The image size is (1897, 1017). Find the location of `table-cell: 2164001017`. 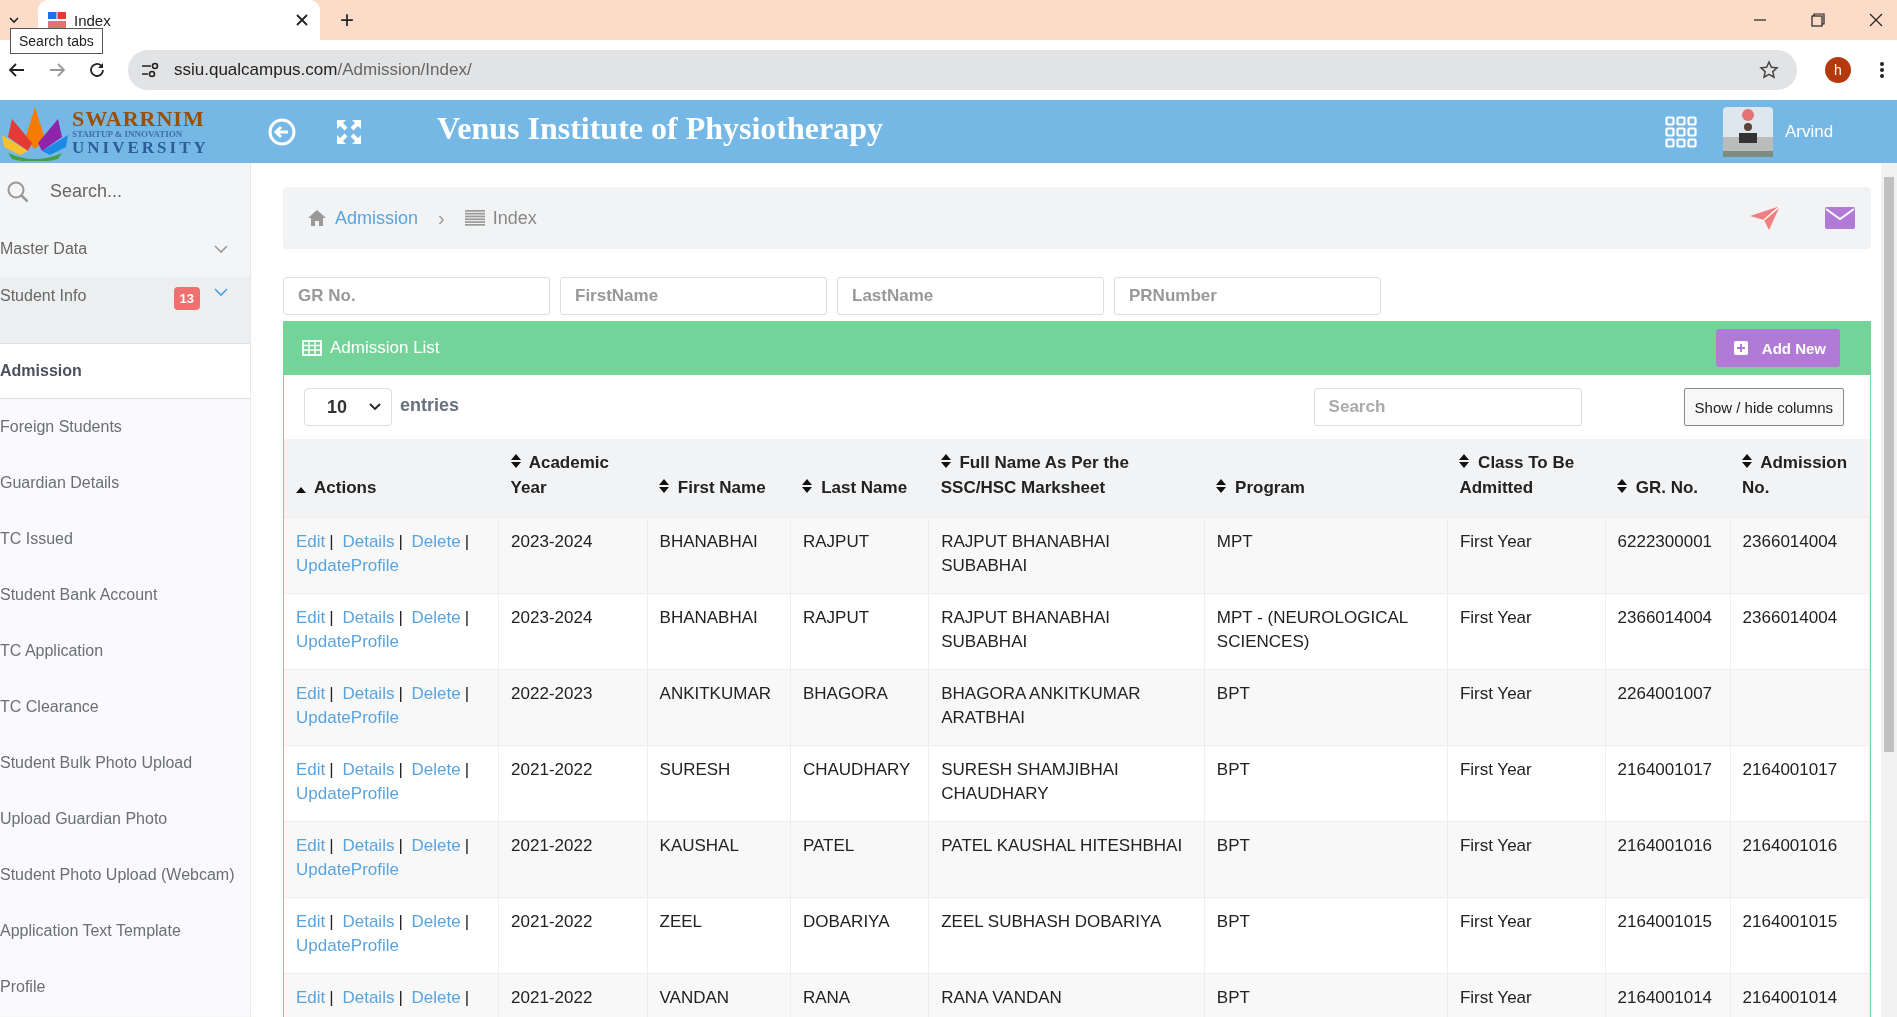

table-cell: 2164001017 is located at coordinates (1790, 769).